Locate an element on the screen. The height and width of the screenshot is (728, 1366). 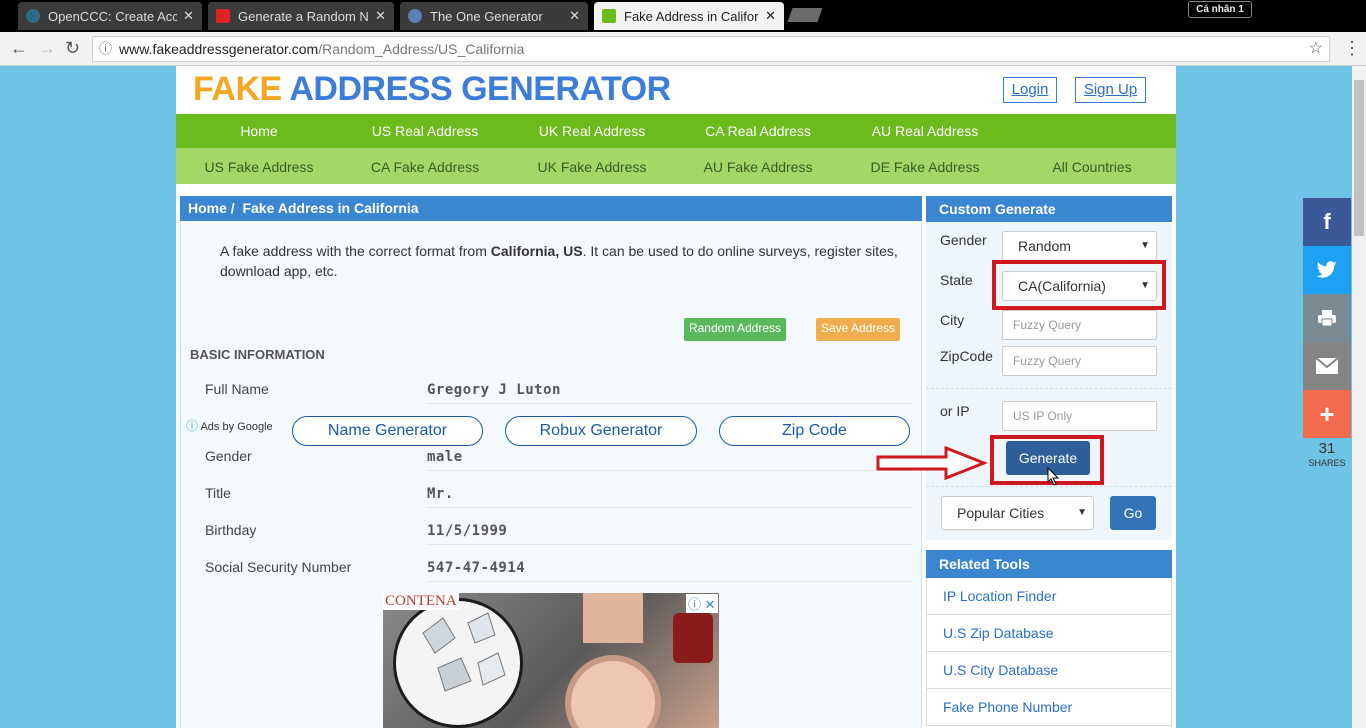
tab-title: Generate a Random Nam is located at coordinates (303, 16).